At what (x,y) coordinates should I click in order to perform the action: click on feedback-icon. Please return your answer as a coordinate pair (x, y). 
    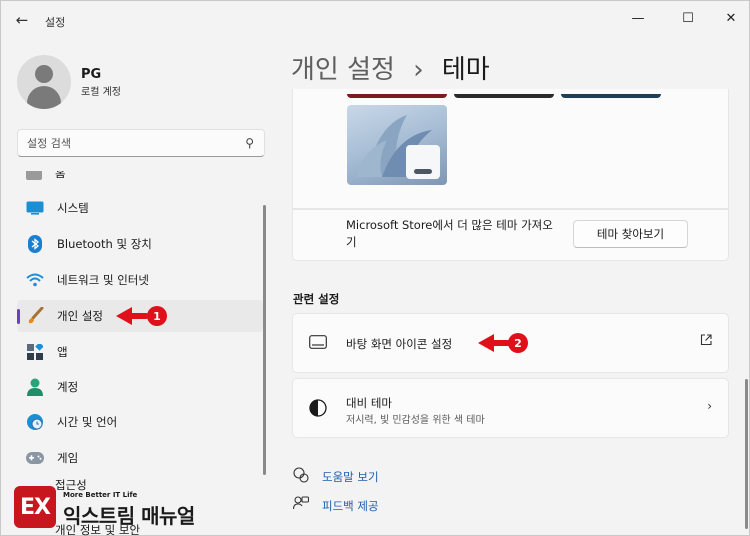
    Looking at the image, I should click on (301, 505).